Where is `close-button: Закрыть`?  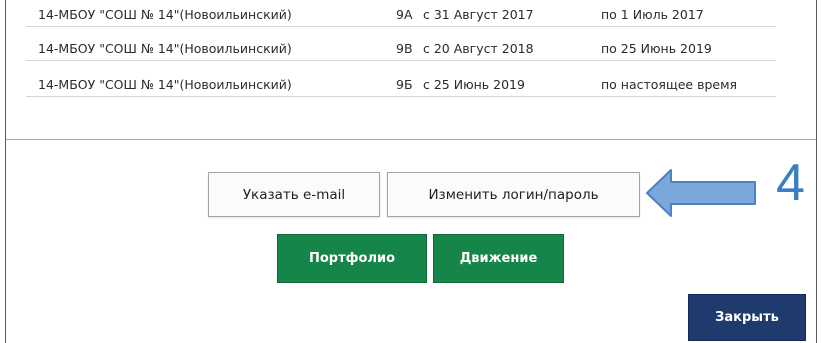
close-button: Закрыть is located at coordinates (747, 317).